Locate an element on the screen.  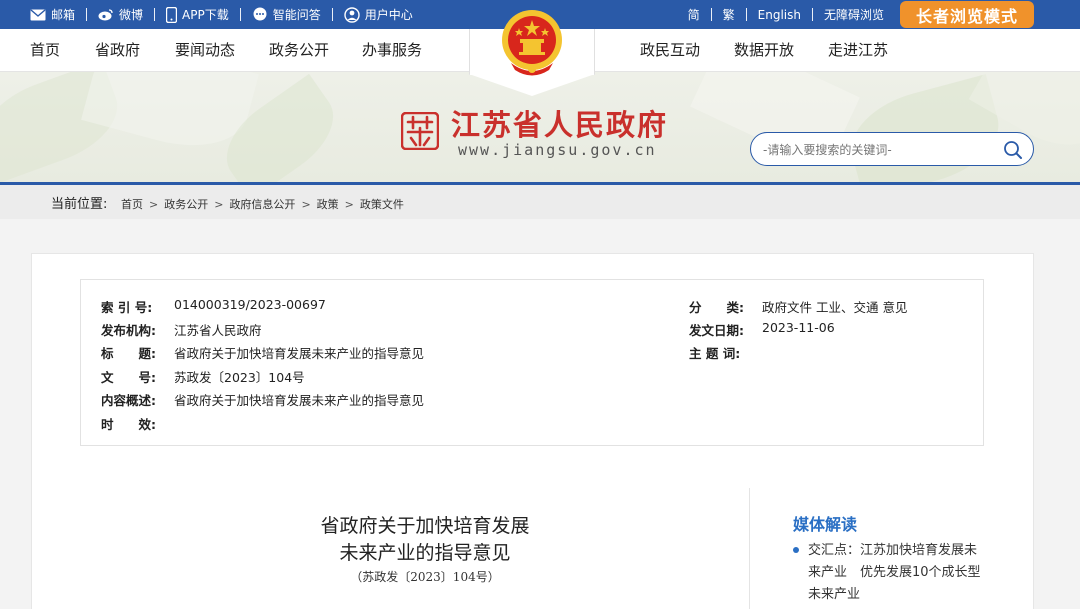
meta-date-row: 发文日期: 2023-11-06 is located at coordinates (762, 329).